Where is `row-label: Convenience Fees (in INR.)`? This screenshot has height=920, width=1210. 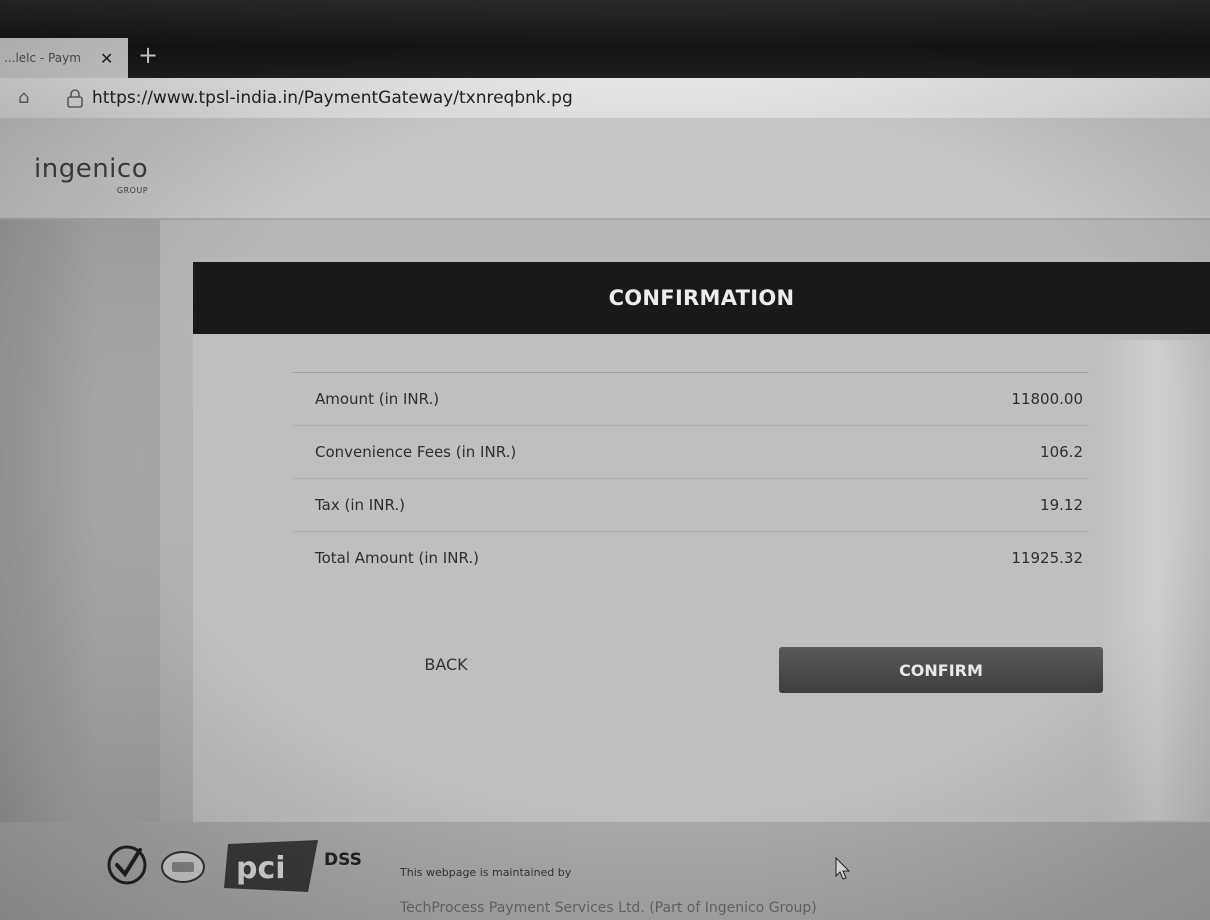
row-label: Convenience Fees (in INR.) is located at coordinates (416, 452).